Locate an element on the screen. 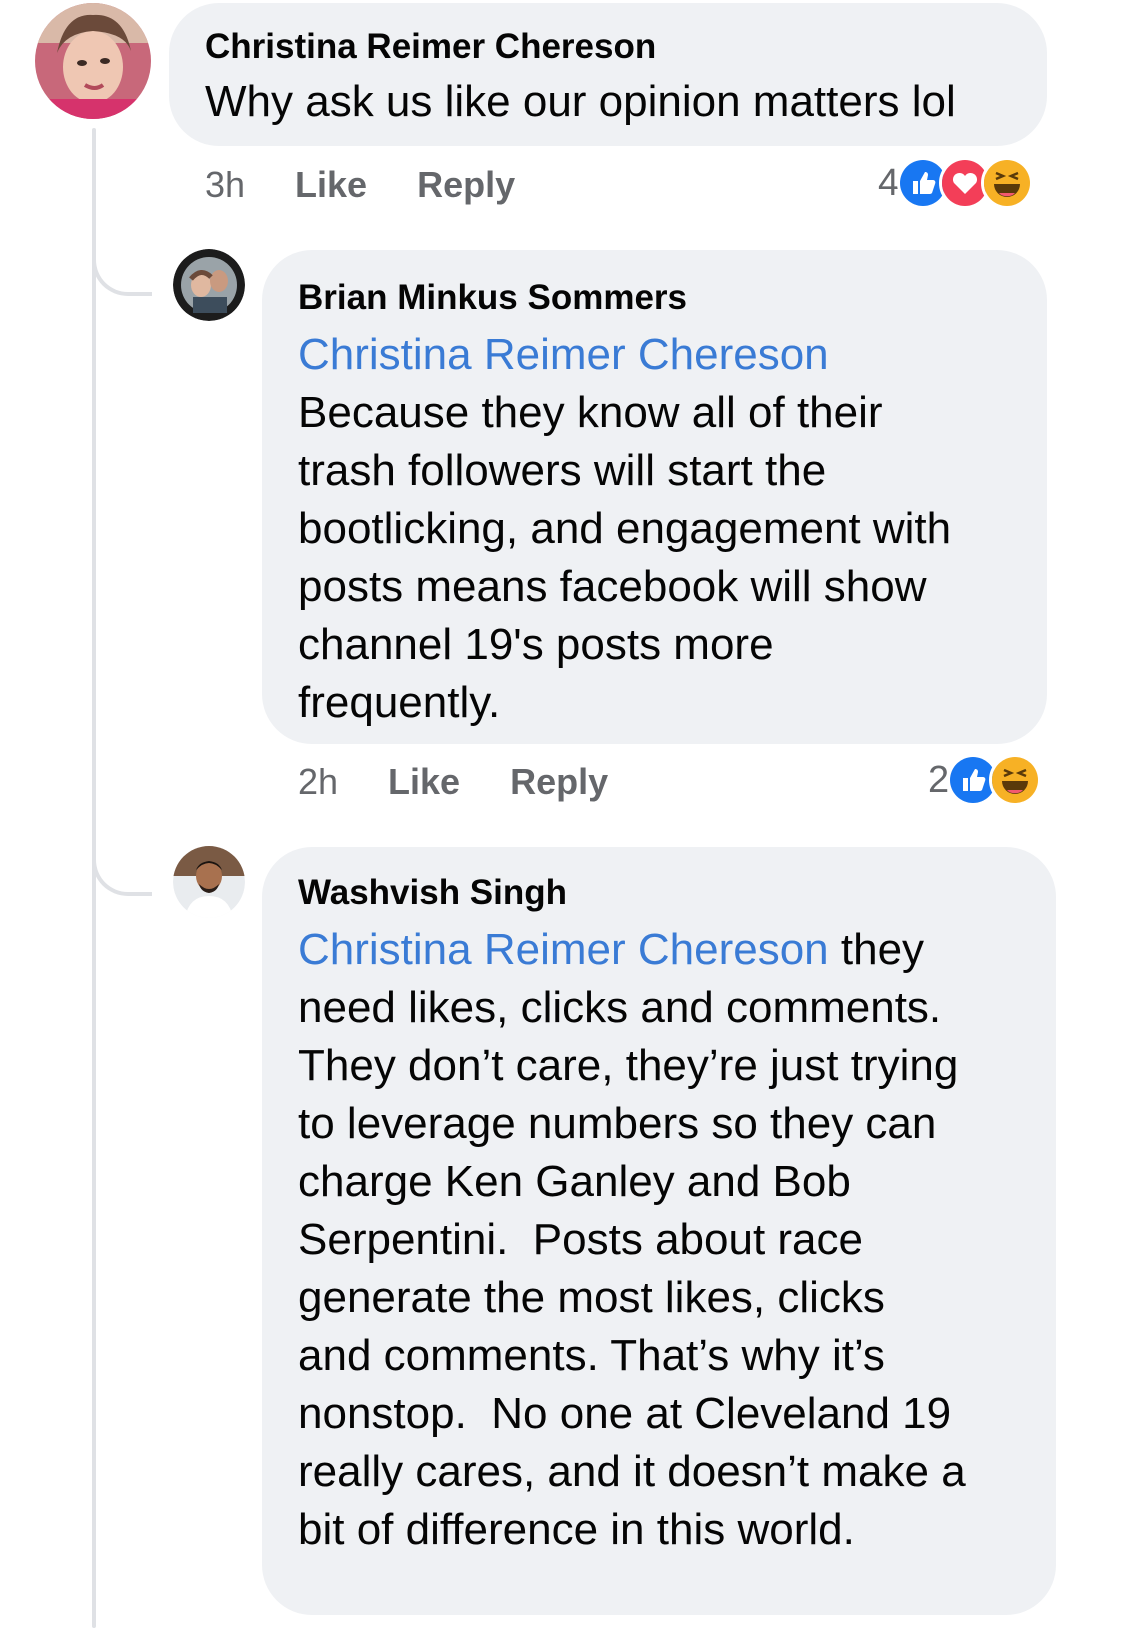 This screenshot has height=1628, width=1124. comment-text-line: Because they know all of their is located at coordinates (590, 412).